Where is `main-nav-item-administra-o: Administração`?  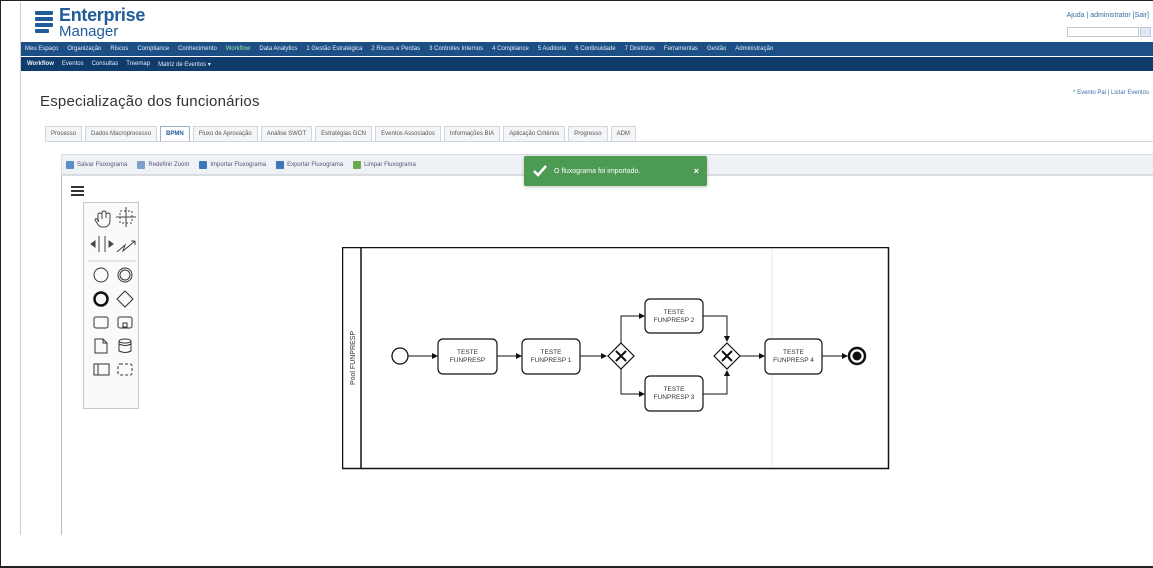
main-nav-item-administra-o: Administração is located at coordinates (754, 49).